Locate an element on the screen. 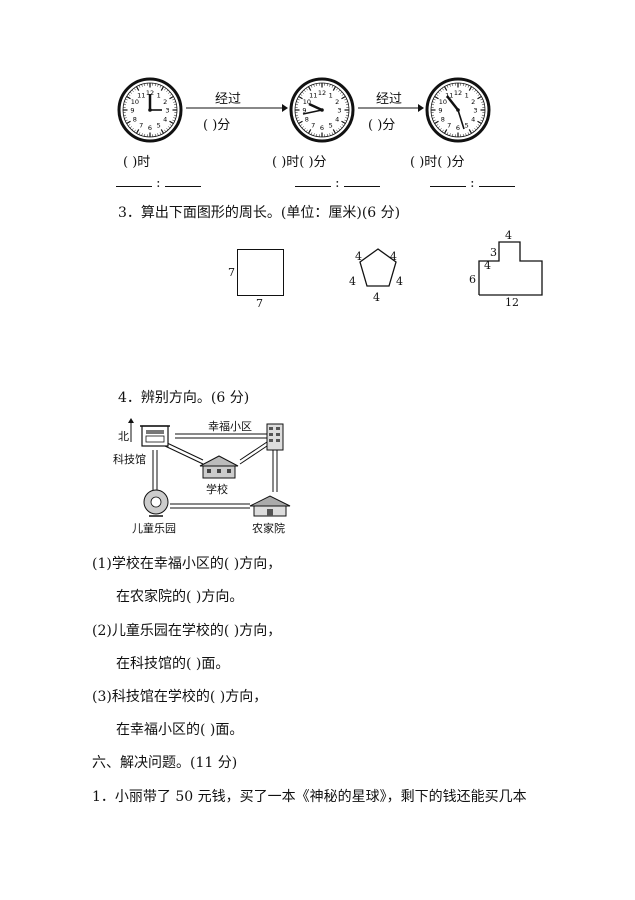  elapsed-minutes-2: ( )分 is located at coordinates (381, 123).